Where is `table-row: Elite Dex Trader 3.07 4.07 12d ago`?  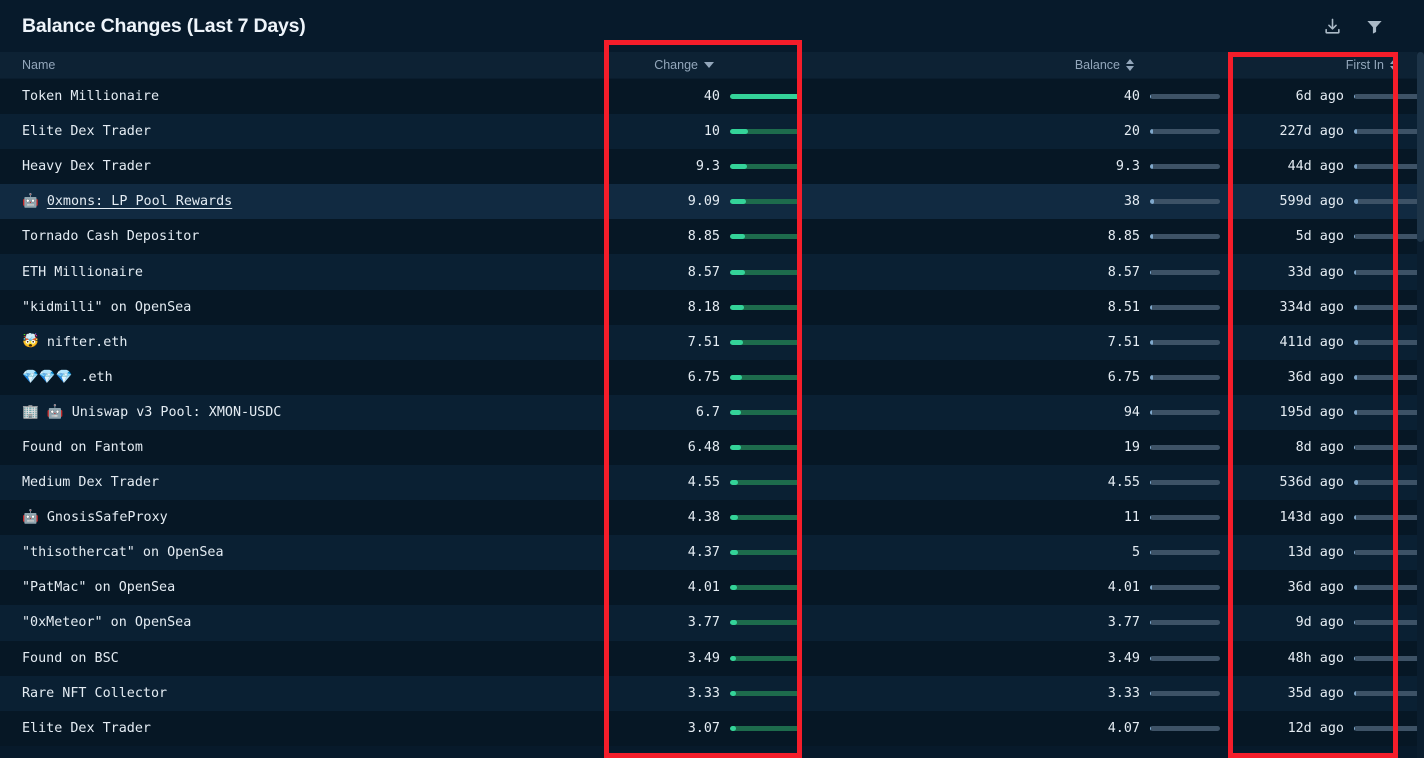 table-row: Elite Dex Trader 3.07 4.07 12d ago is located at coordinates (712, 728).